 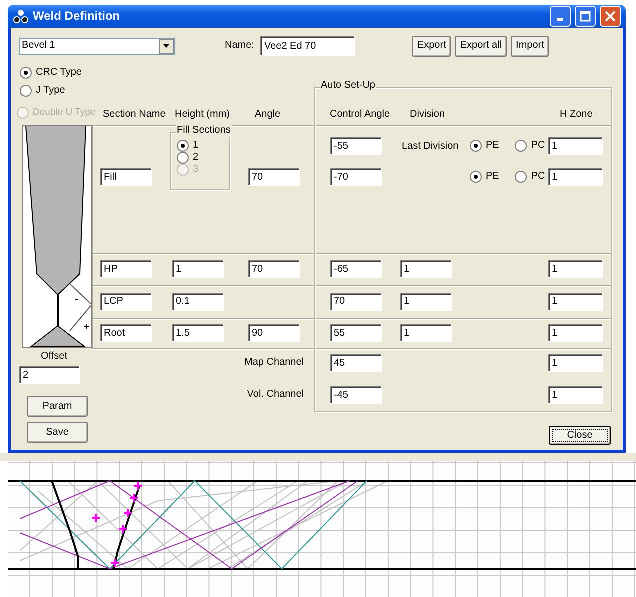 I want to click on offset-field: 2, so click(x=49, y=375).